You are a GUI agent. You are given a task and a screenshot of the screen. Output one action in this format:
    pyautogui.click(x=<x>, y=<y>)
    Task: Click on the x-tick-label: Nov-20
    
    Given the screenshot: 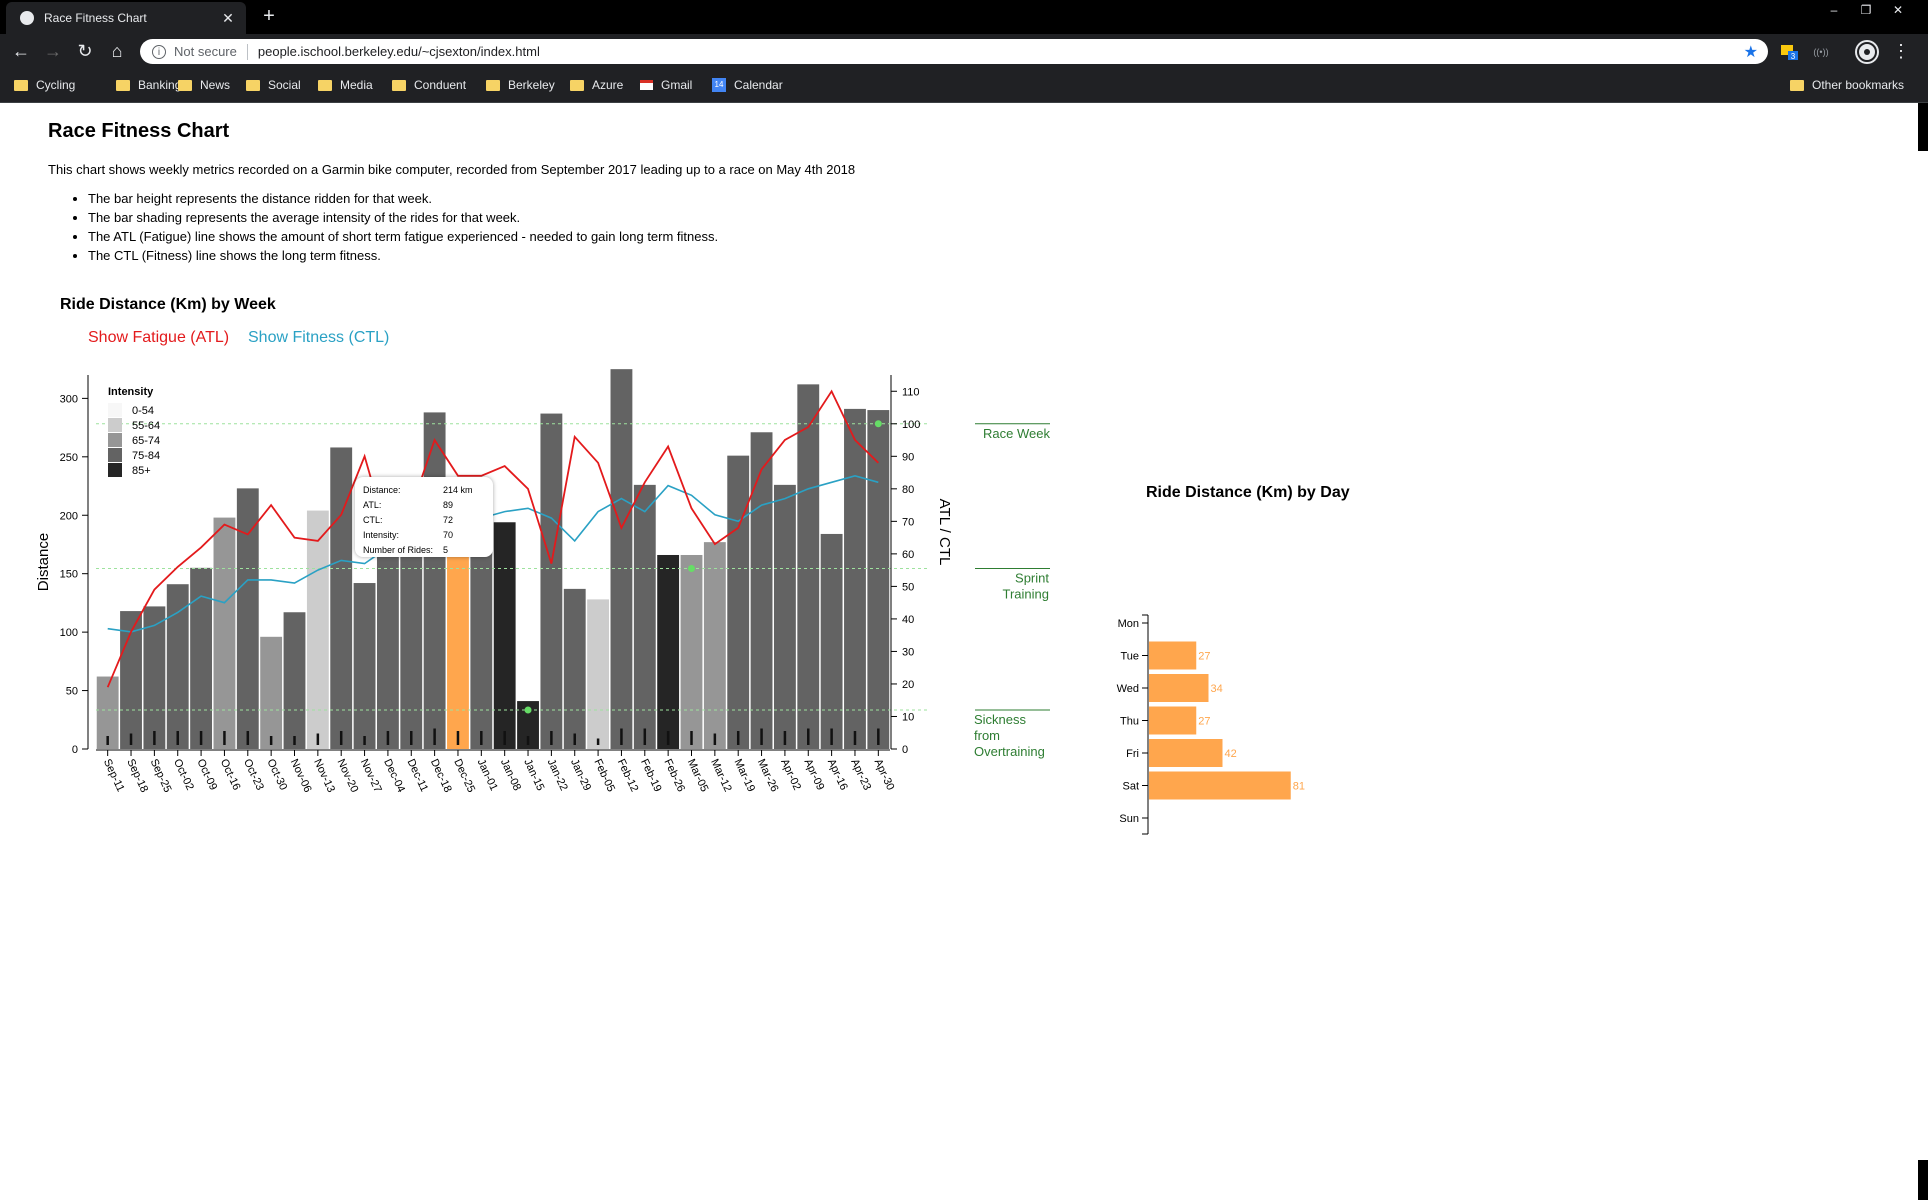 What is the action you would take?
    pyautogui.click(x=347, y=775)
    